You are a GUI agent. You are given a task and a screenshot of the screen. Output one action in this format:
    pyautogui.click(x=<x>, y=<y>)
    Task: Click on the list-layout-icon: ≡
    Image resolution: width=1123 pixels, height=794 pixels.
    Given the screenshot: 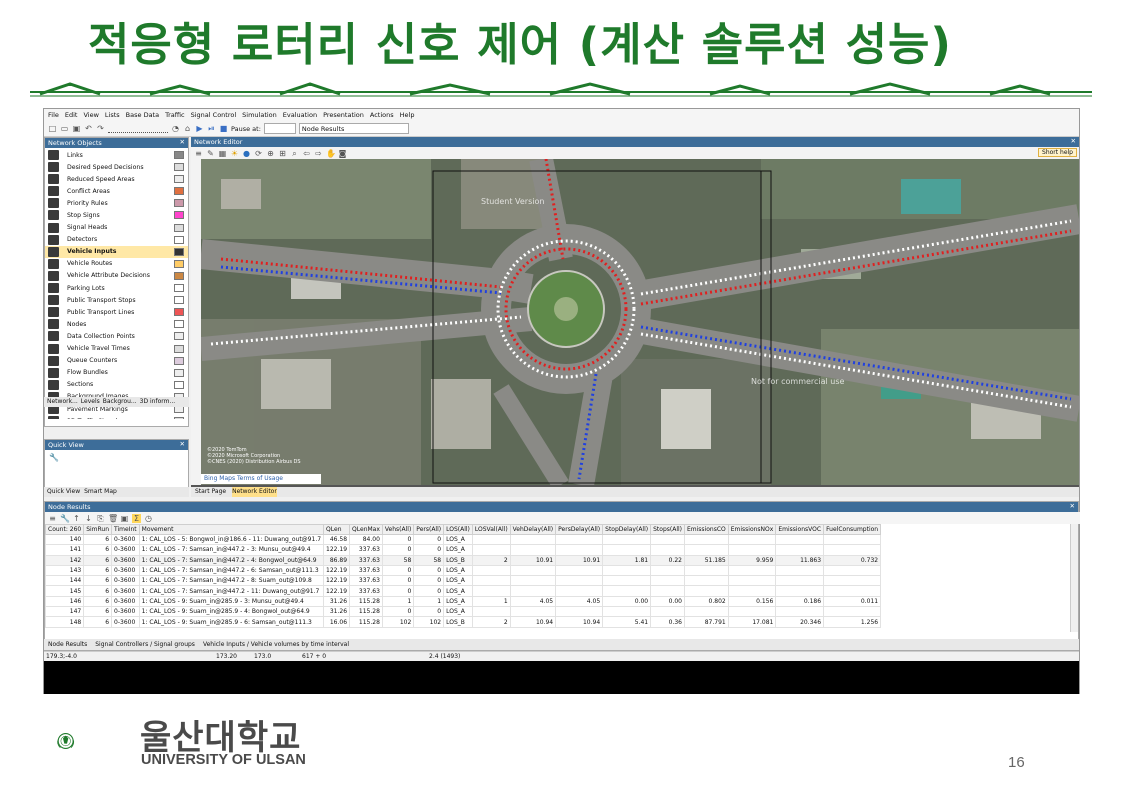 What is the action you would take?
    pyautogui.click(x=52, y=518)
    